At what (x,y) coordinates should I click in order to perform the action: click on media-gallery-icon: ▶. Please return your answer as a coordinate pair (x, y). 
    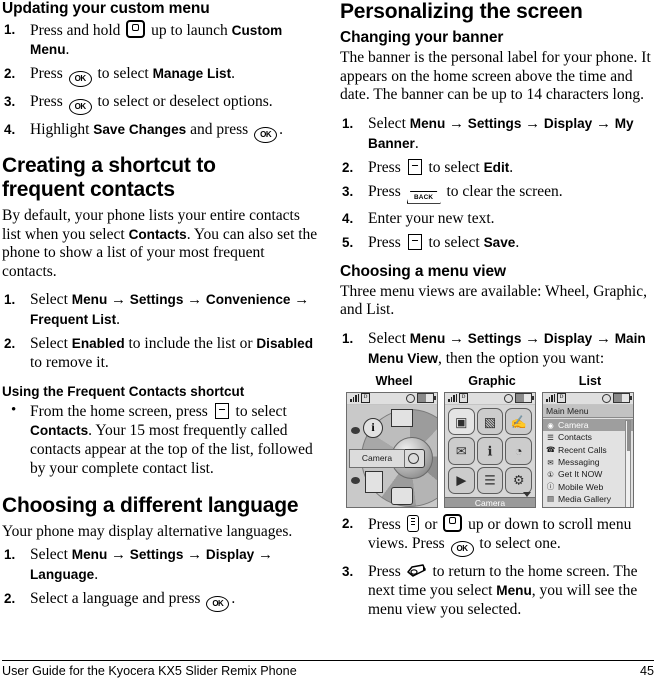
    Looking at the image, I should click on (461, 480).